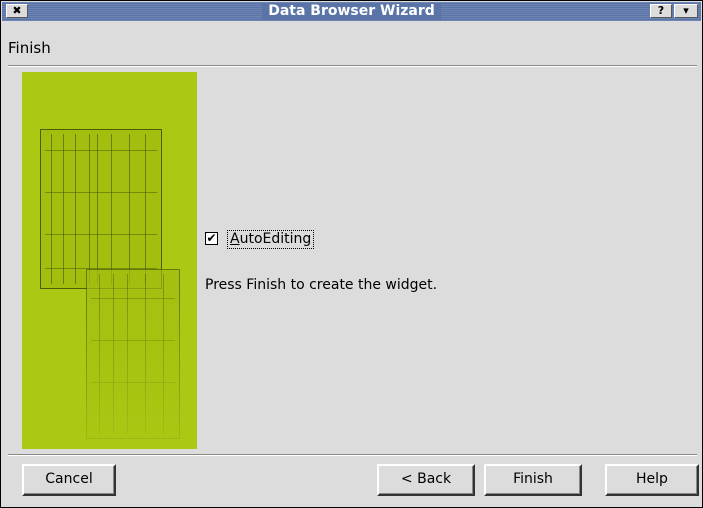  I want to click on autoediting-label: AutoEditing, so click(271, 239).